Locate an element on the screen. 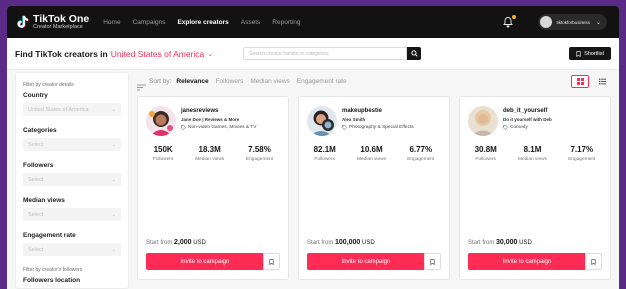 This screenshot has height=289, width=626. search-box is located at coordinates (325, 53).